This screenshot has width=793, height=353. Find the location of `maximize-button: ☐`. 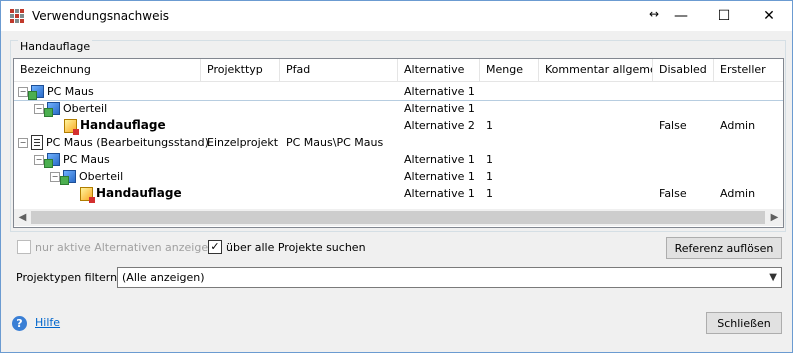

maximize-button: ☐ is located at coordinates (724, 16).